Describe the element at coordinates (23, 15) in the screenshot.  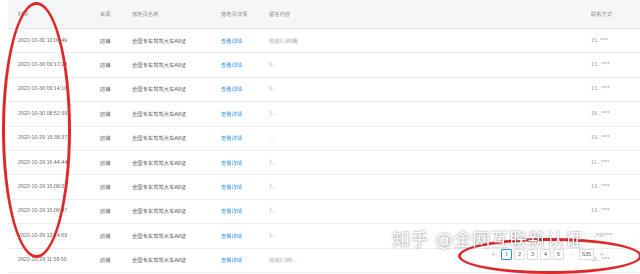
I see `header-time: 时间` at that location.